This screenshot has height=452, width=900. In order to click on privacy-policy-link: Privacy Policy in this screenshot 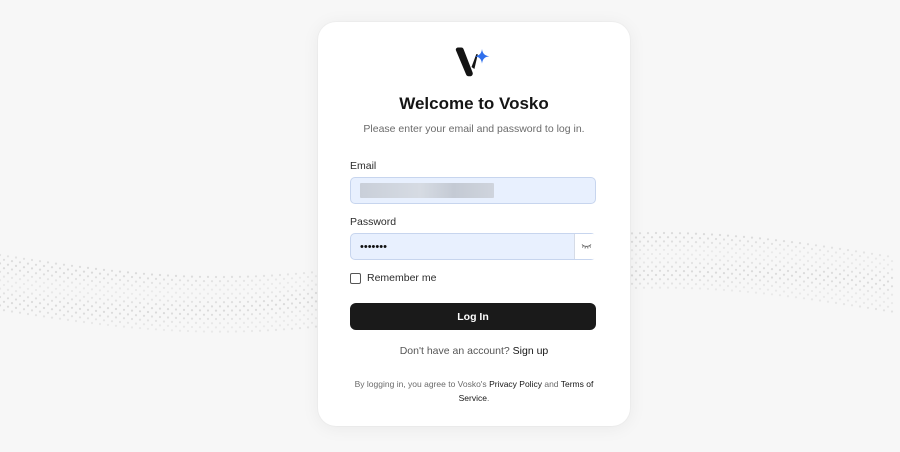, I will do `click(515, 384)`.